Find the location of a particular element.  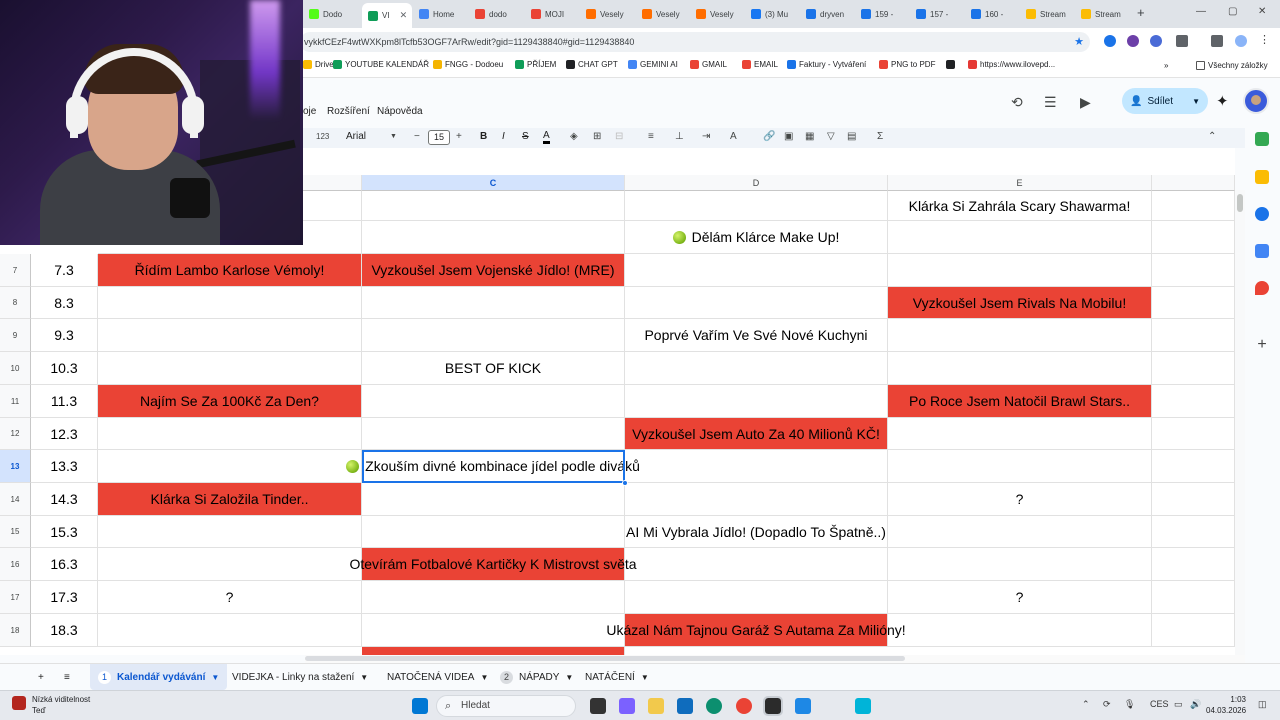

date-cell: 9.3 is located at coordinates (64, 335).